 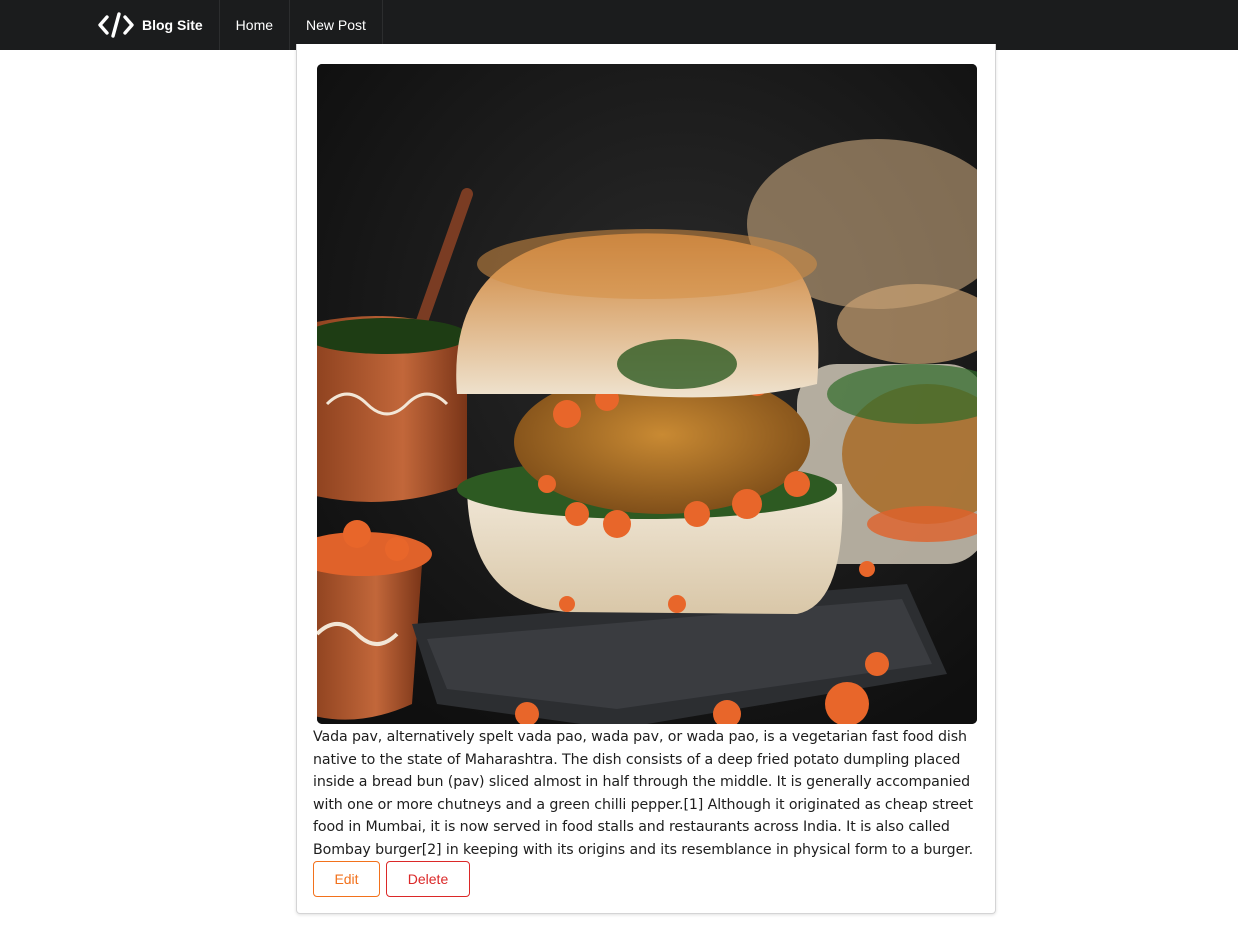 I want to click on edit-button: Edit, so click(x=346, y=879).